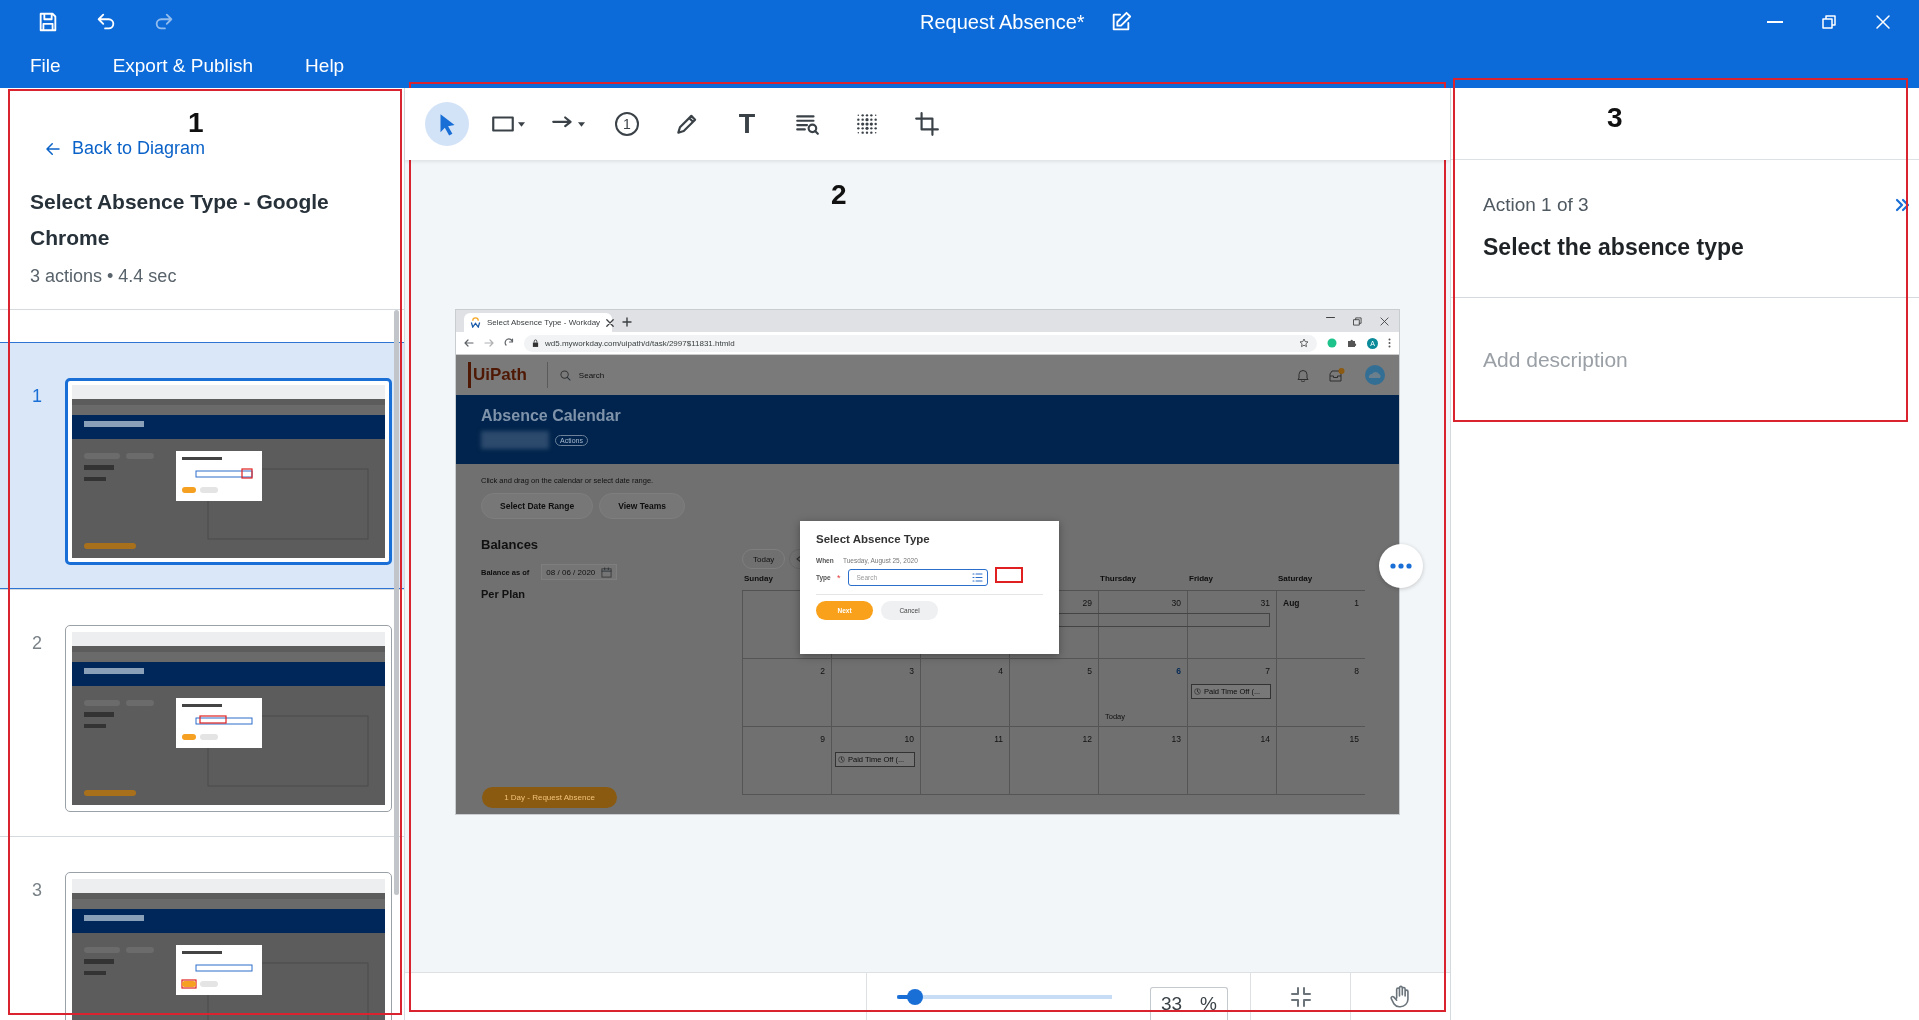  What do you see at coordinates (998, 739) in the screenshot?
I see `day-number: 11` at bounding box center [998, 739].